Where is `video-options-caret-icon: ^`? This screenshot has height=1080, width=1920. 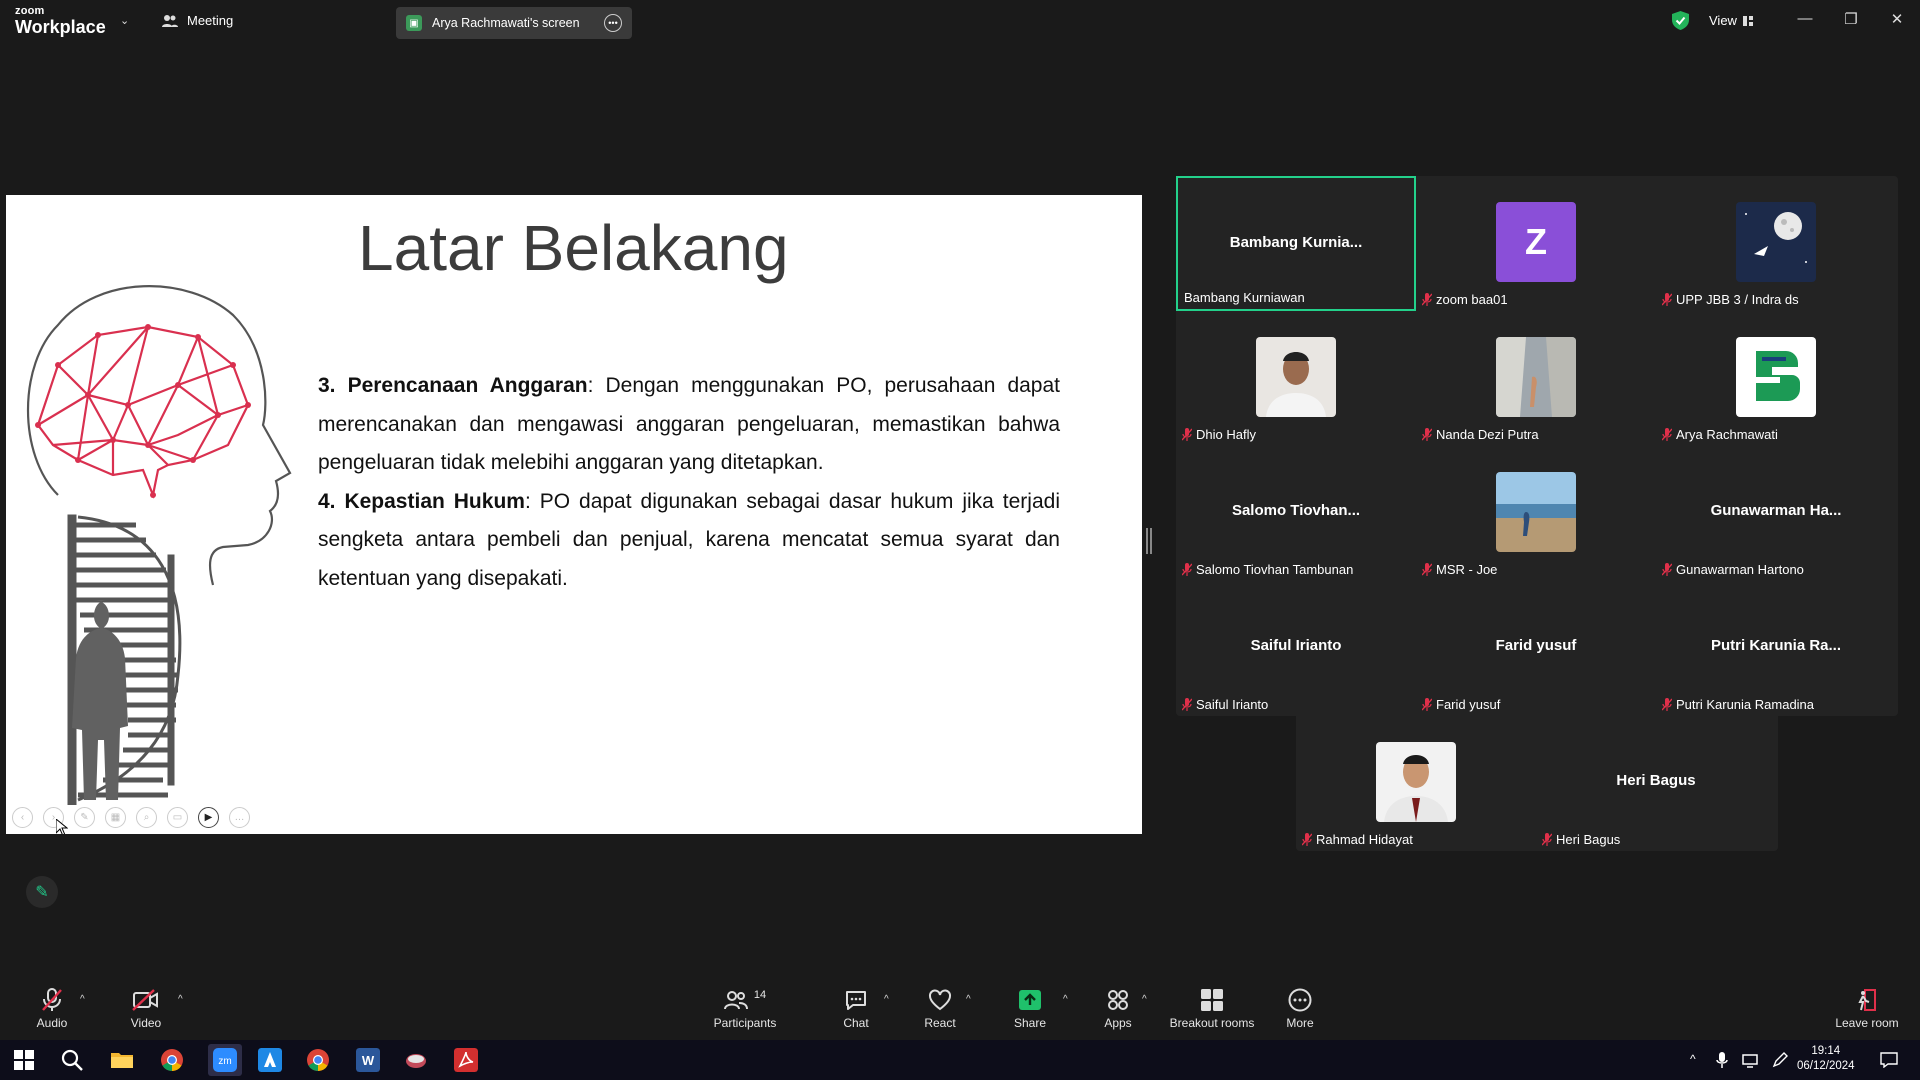
video-options-caret-icon: ^ is located at coordinates (180, 999).